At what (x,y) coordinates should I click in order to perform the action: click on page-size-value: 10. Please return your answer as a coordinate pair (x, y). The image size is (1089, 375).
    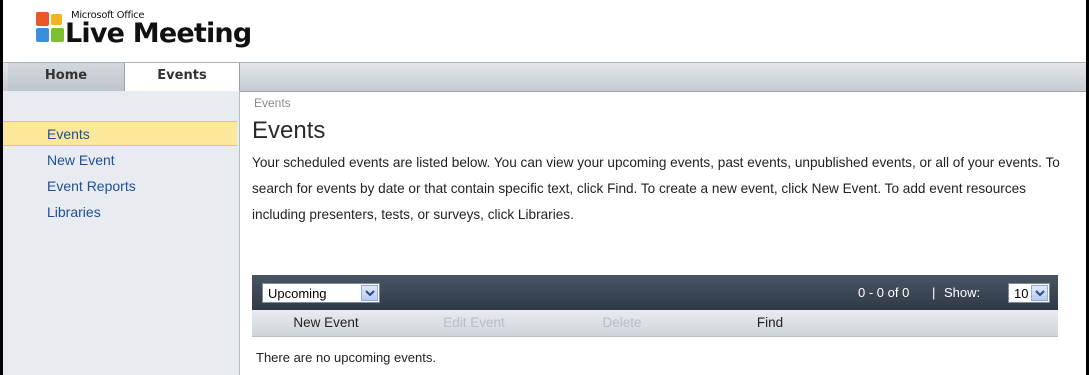
    Looking at the image, I should click on (1021, 293).